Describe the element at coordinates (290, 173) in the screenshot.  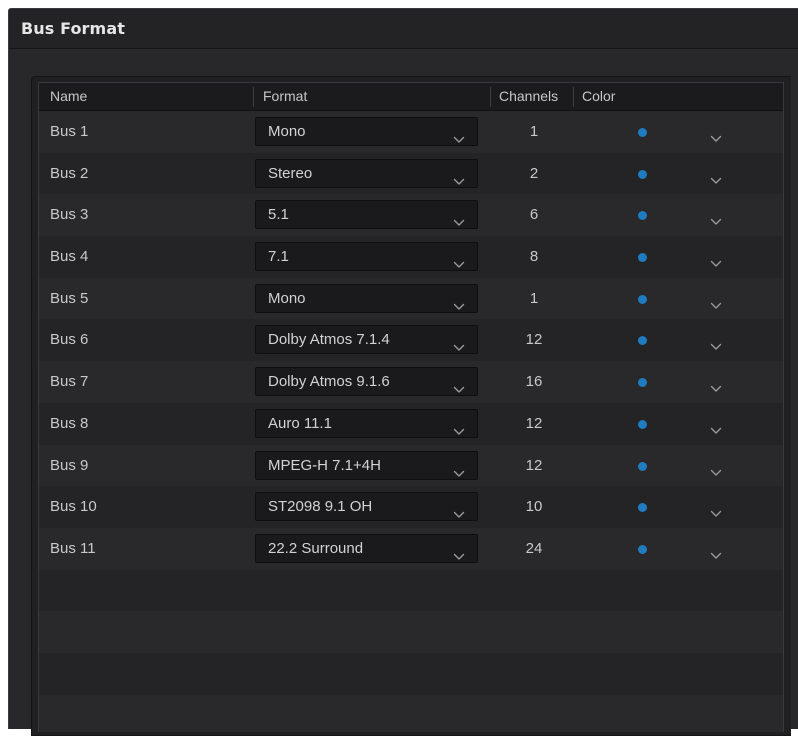
I see `format-value: Stereo` at that location.